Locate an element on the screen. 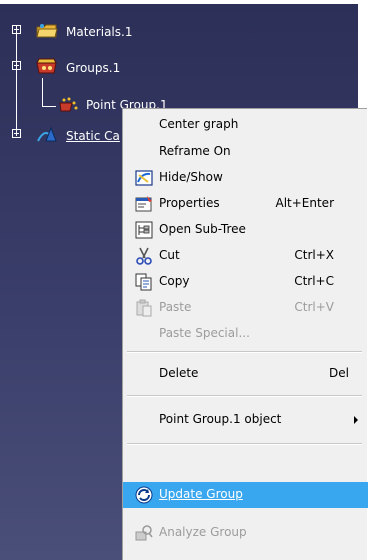 The width and height of the screenshot is (369, 560). analyze-icon is located at coordinates (144, 533).